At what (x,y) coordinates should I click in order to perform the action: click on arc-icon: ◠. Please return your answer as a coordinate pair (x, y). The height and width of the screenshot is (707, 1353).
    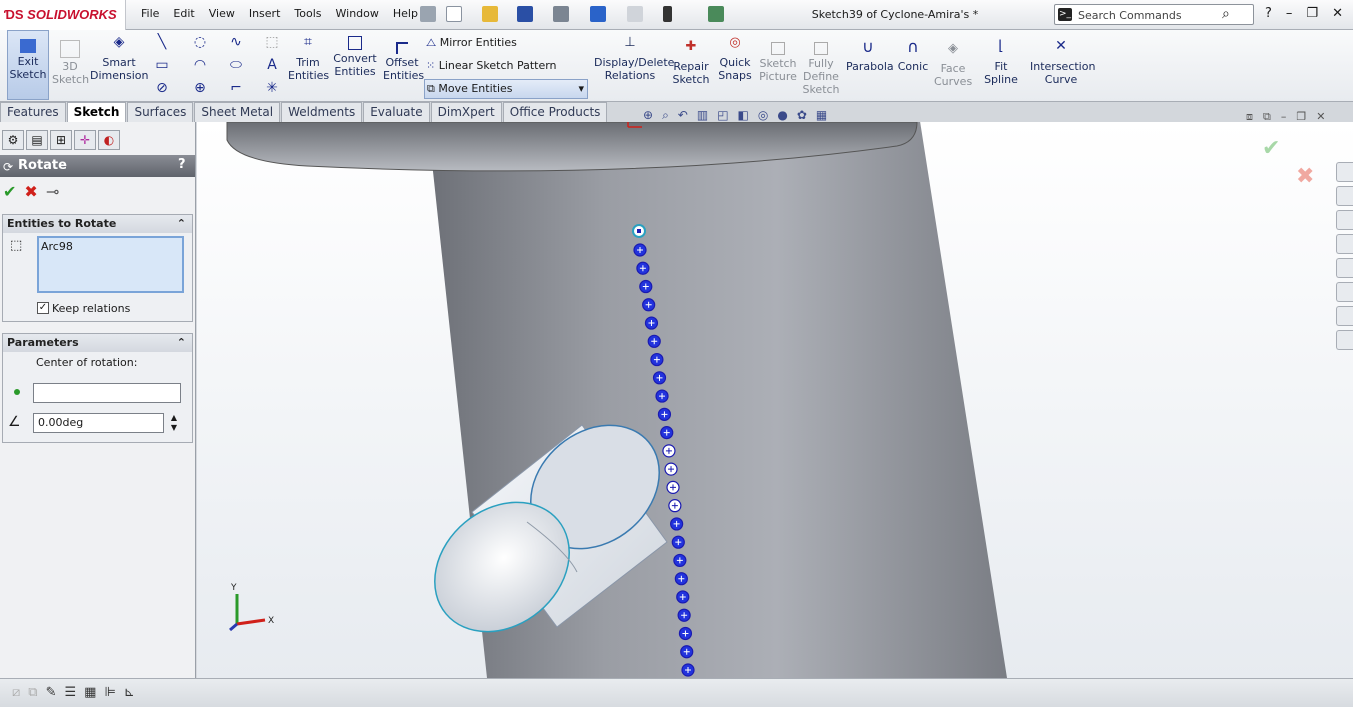
    Looking at the image, I should click on (200, 65).